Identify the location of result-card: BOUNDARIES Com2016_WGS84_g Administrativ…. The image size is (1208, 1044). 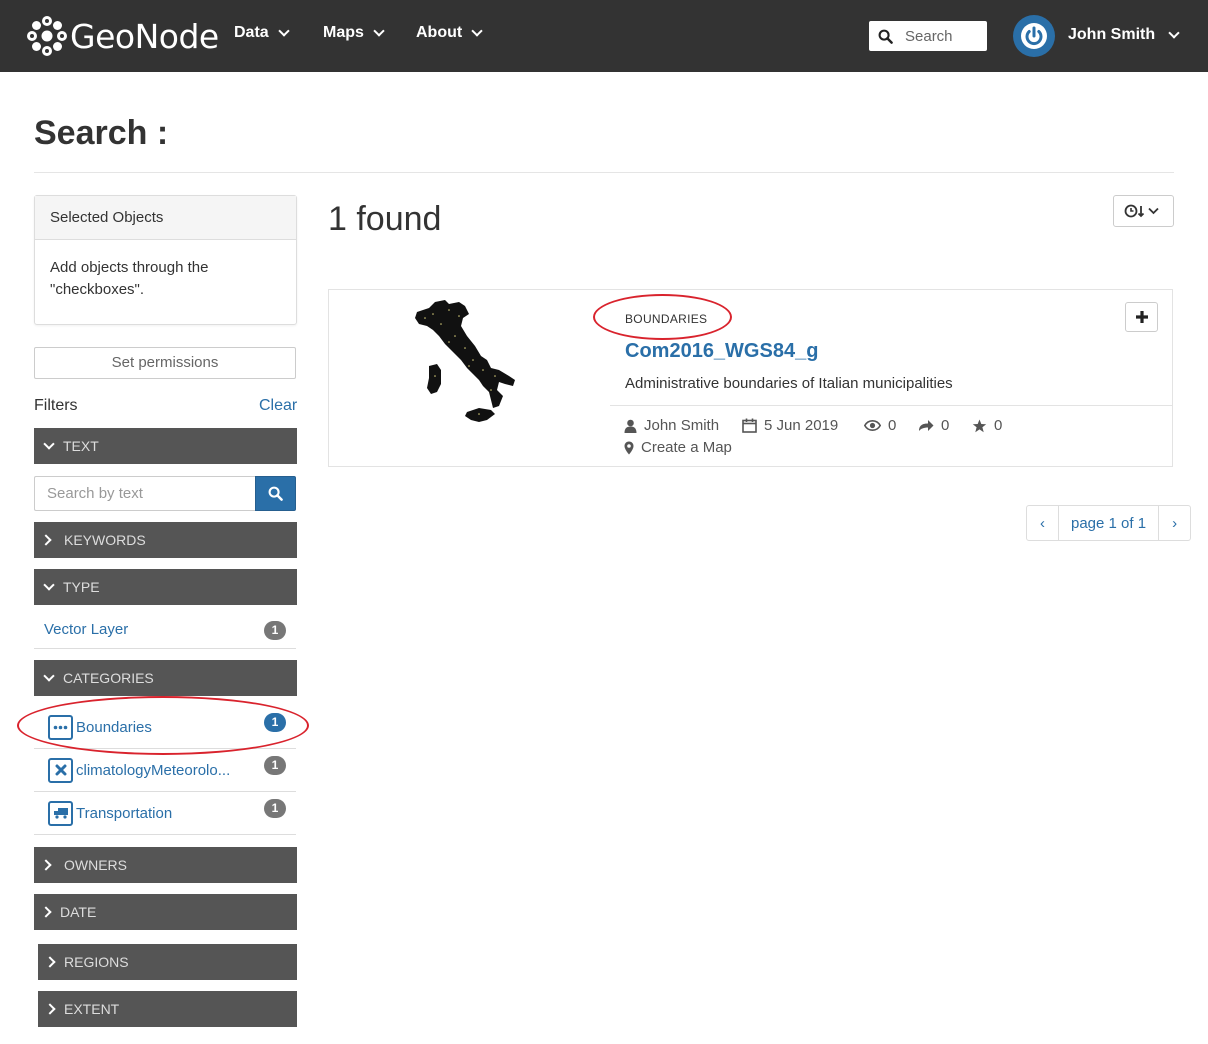
(750, 378).